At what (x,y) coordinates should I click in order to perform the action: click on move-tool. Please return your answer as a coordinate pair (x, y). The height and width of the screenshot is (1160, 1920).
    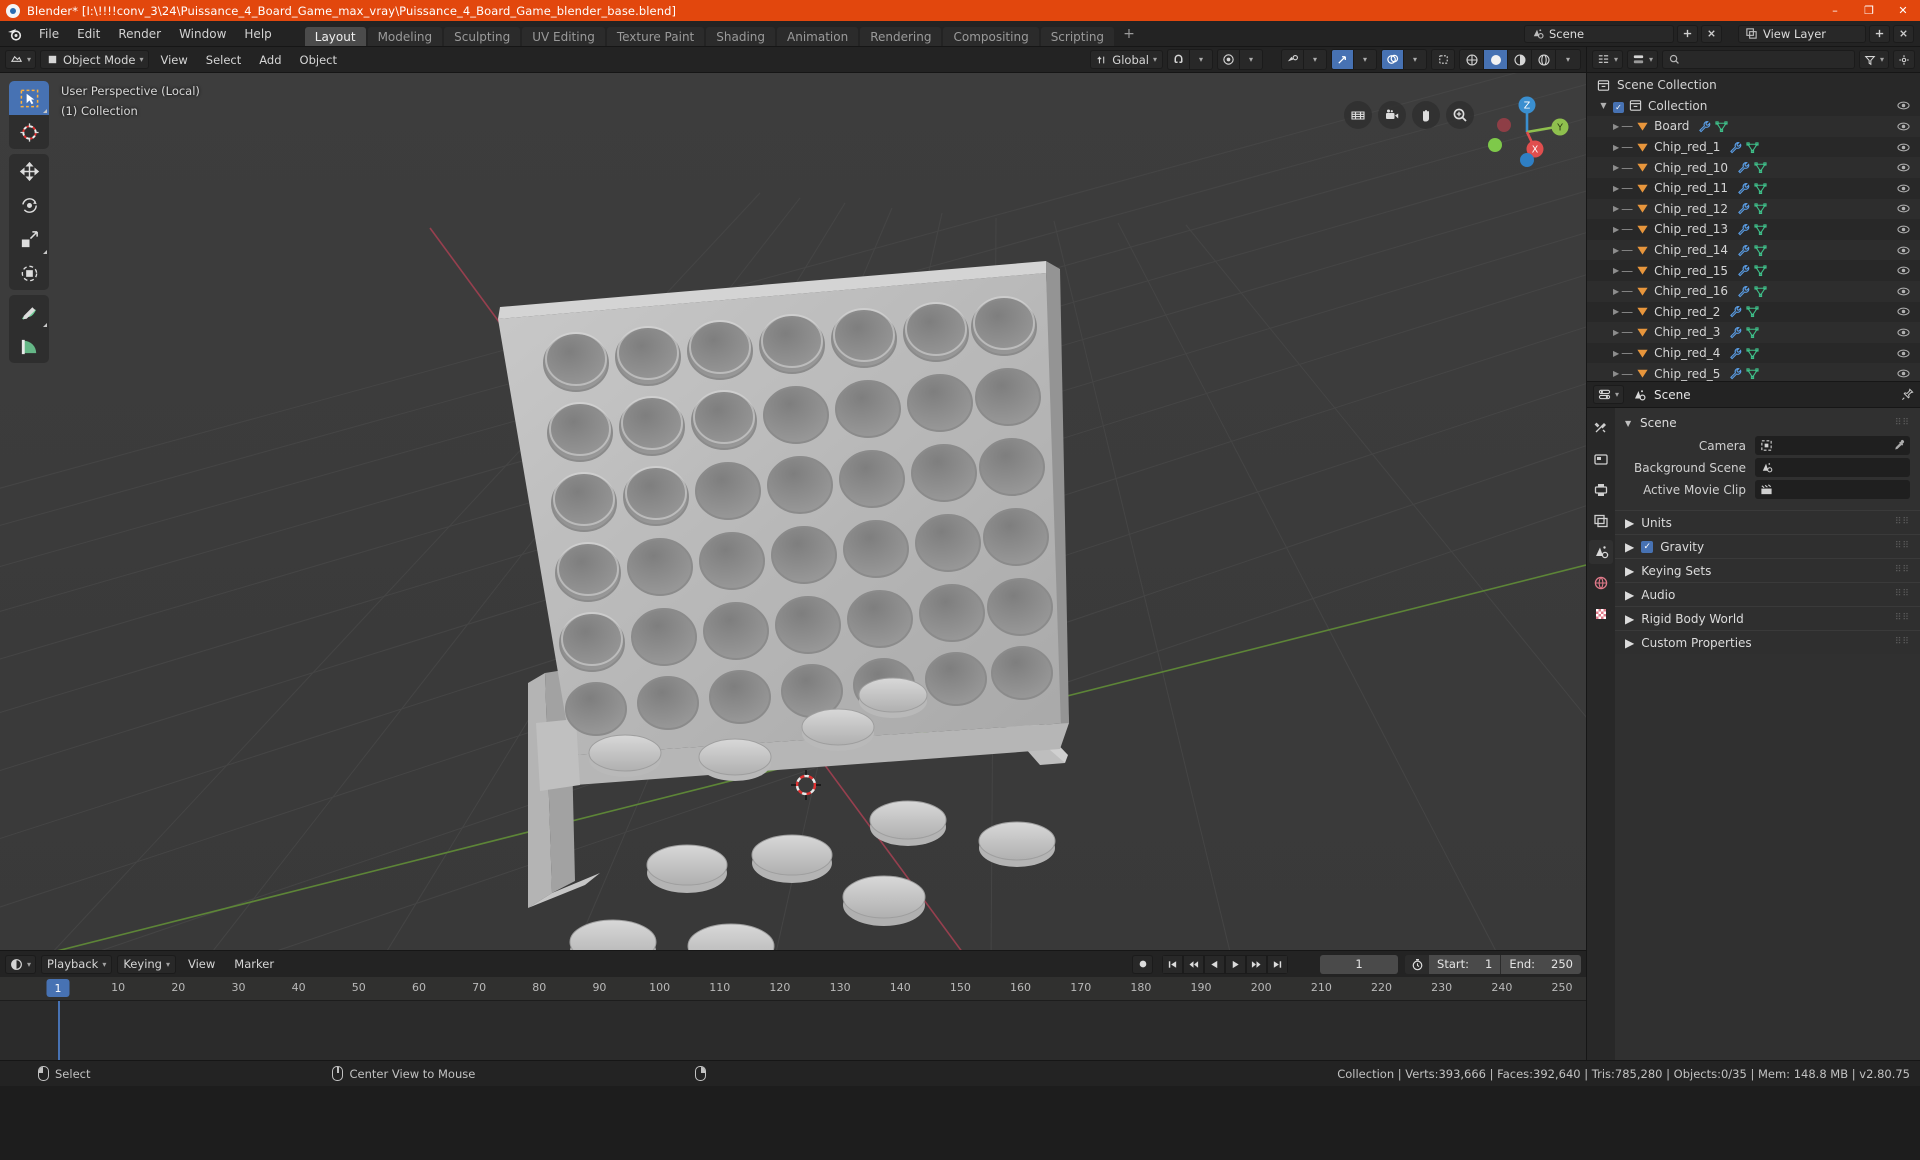
    Looking at the image, I should click on (29, 171).